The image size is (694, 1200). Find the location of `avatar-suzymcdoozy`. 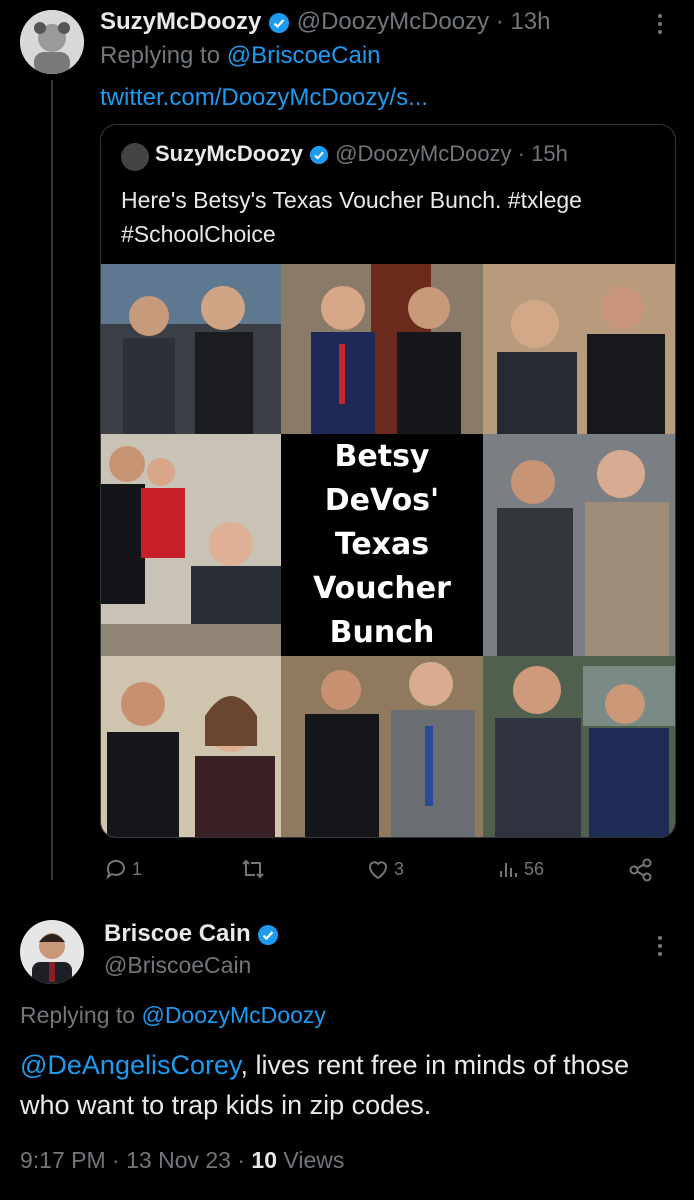

avatar-suzymcdoozy is located at coordinates (52, 42).